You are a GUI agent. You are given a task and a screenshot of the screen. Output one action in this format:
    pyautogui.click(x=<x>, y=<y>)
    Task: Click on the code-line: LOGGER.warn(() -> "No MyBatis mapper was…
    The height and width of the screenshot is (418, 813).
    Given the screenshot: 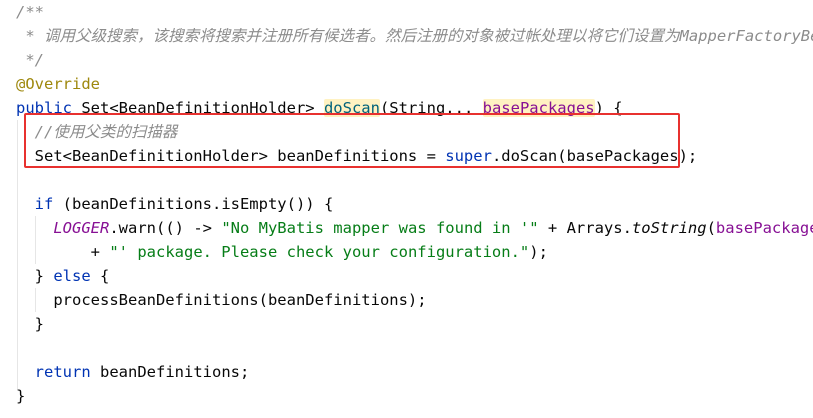 What is the action you would take?
    pyautogui.click(x=414, y=228)
    